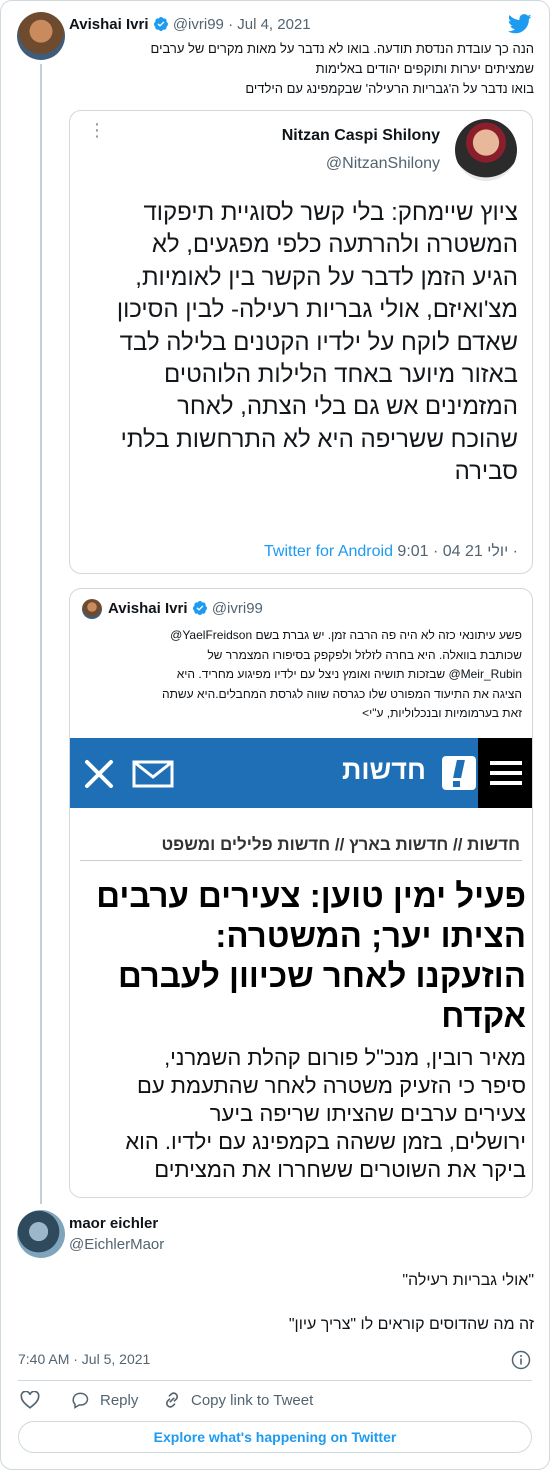 This screenshot has height=1470, width=550. What do you see at coordinates (41, 634) in the screenshot?
I see `thread-line` at bounding box center [41, 634].